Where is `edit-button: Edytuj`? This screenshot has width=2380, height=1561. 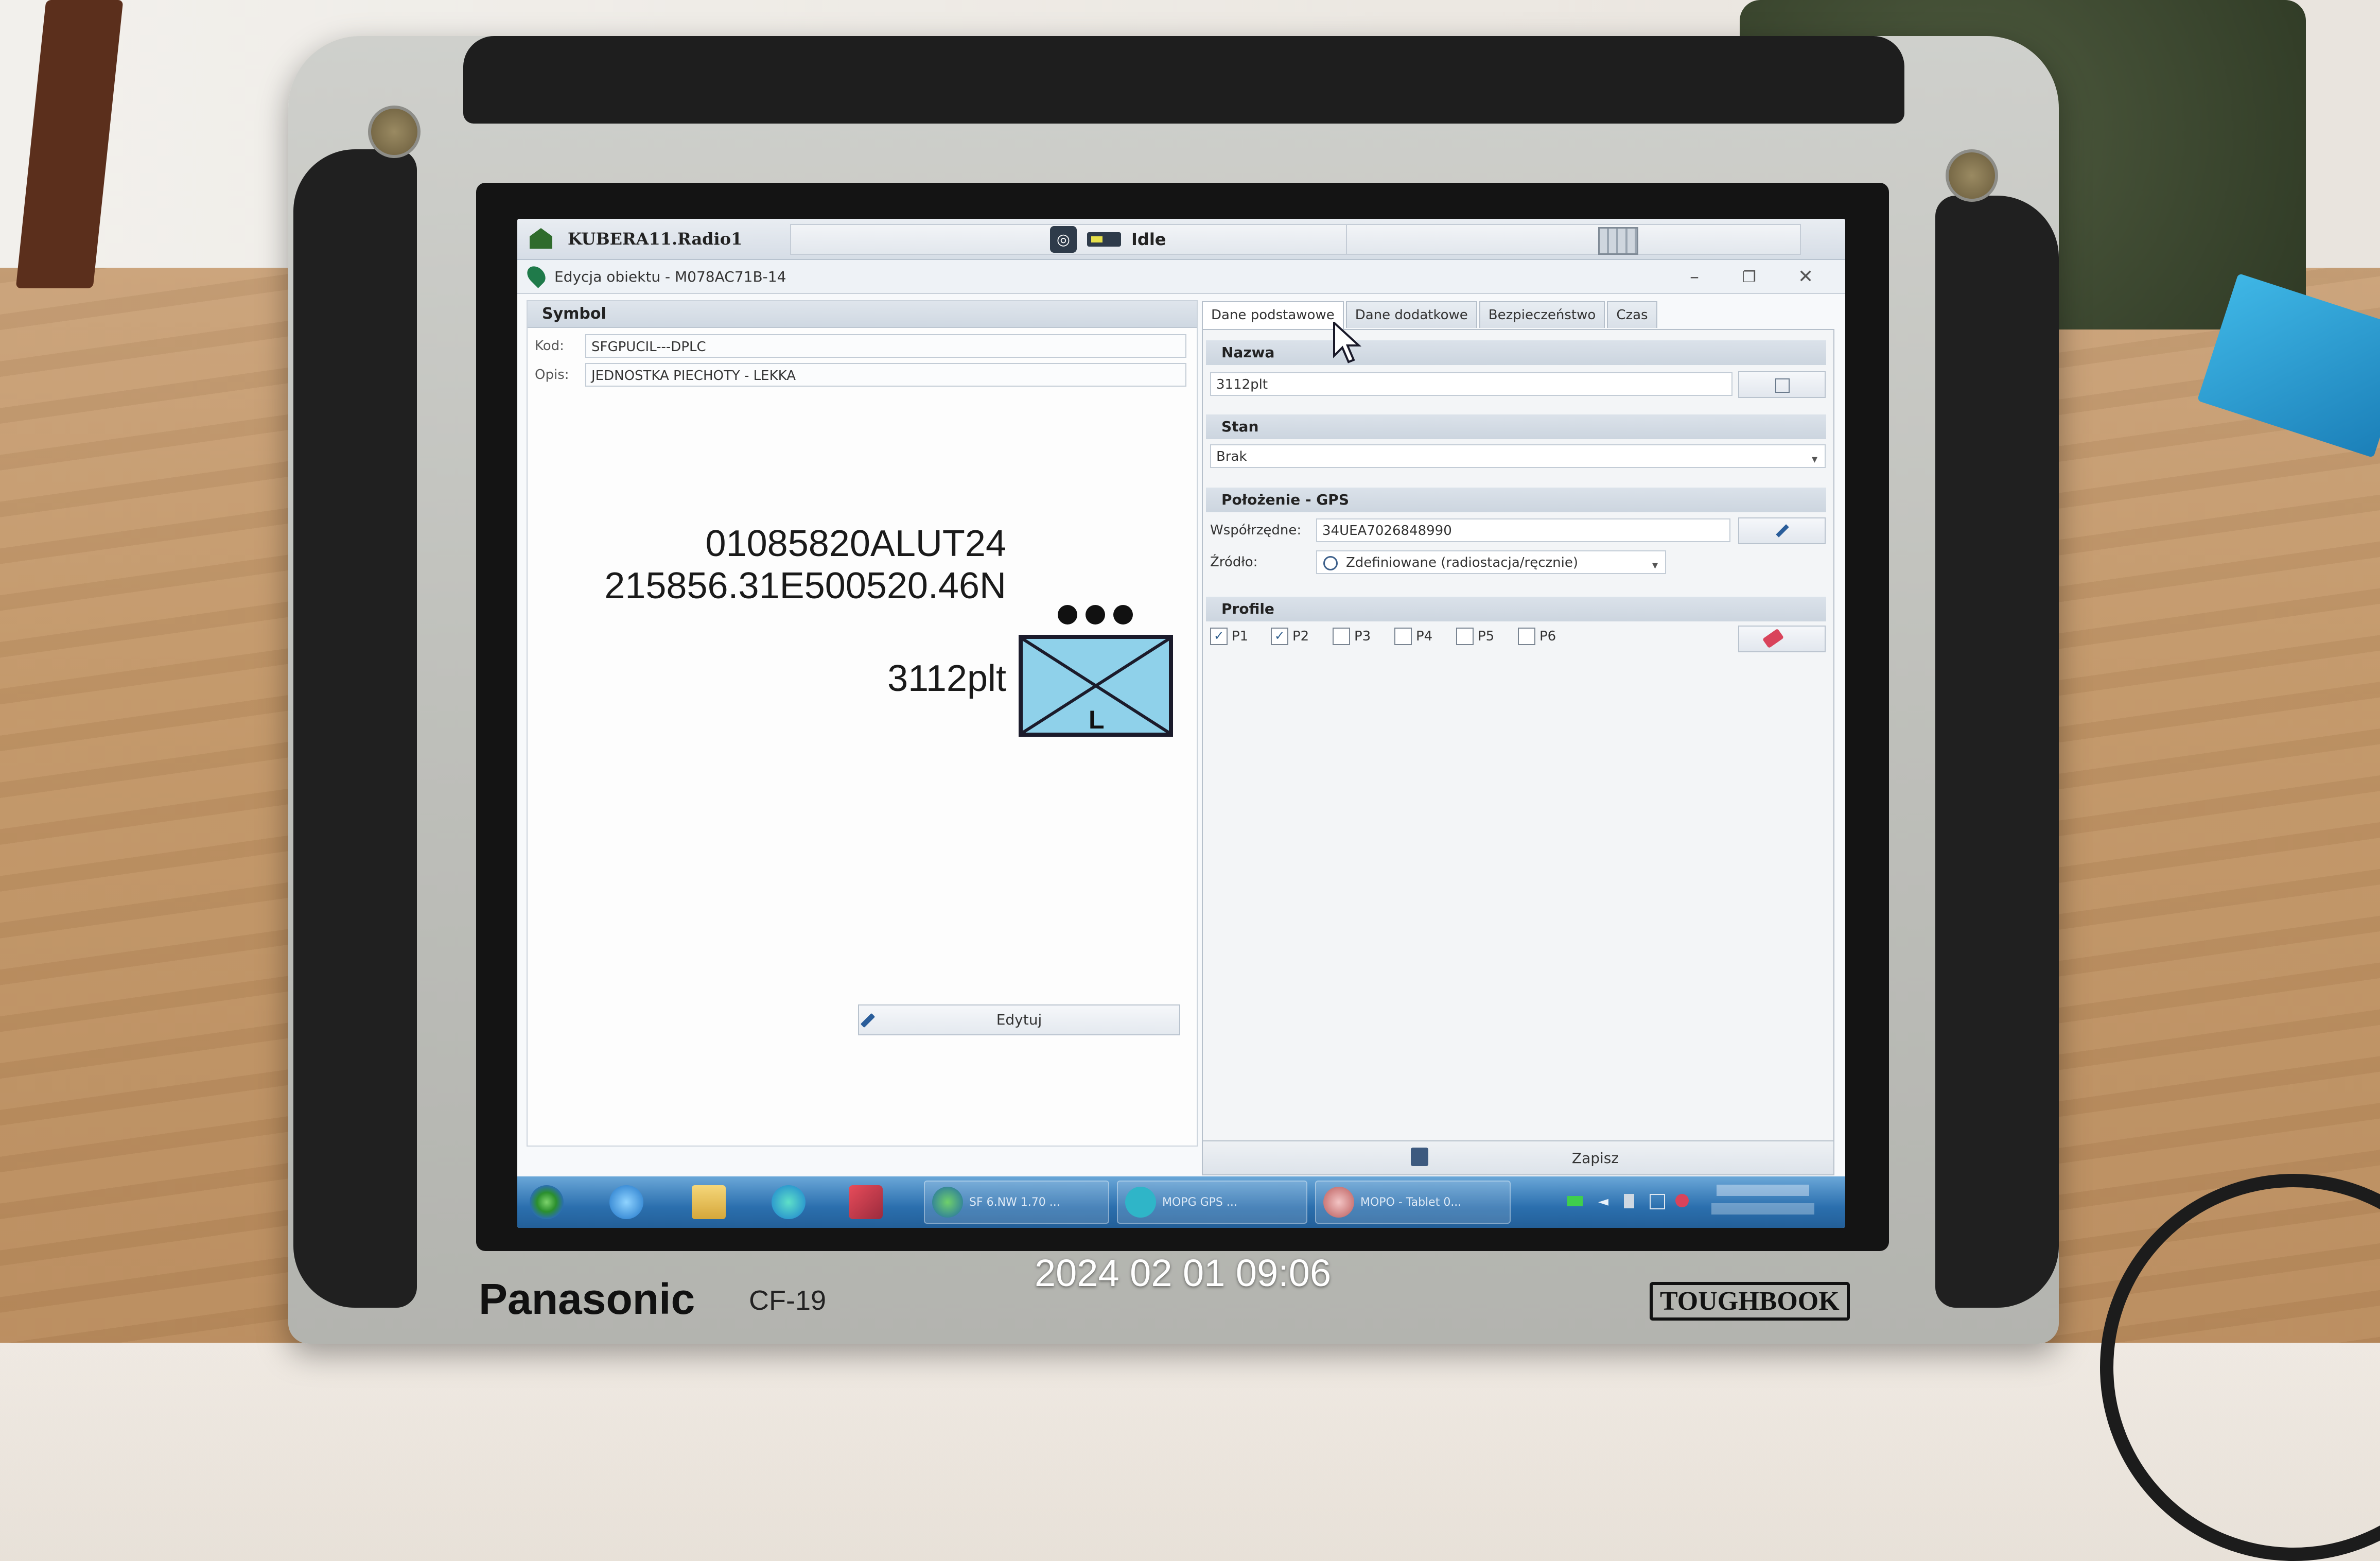
edit-button: Edytuj is located at coordinates (1019, 1019).